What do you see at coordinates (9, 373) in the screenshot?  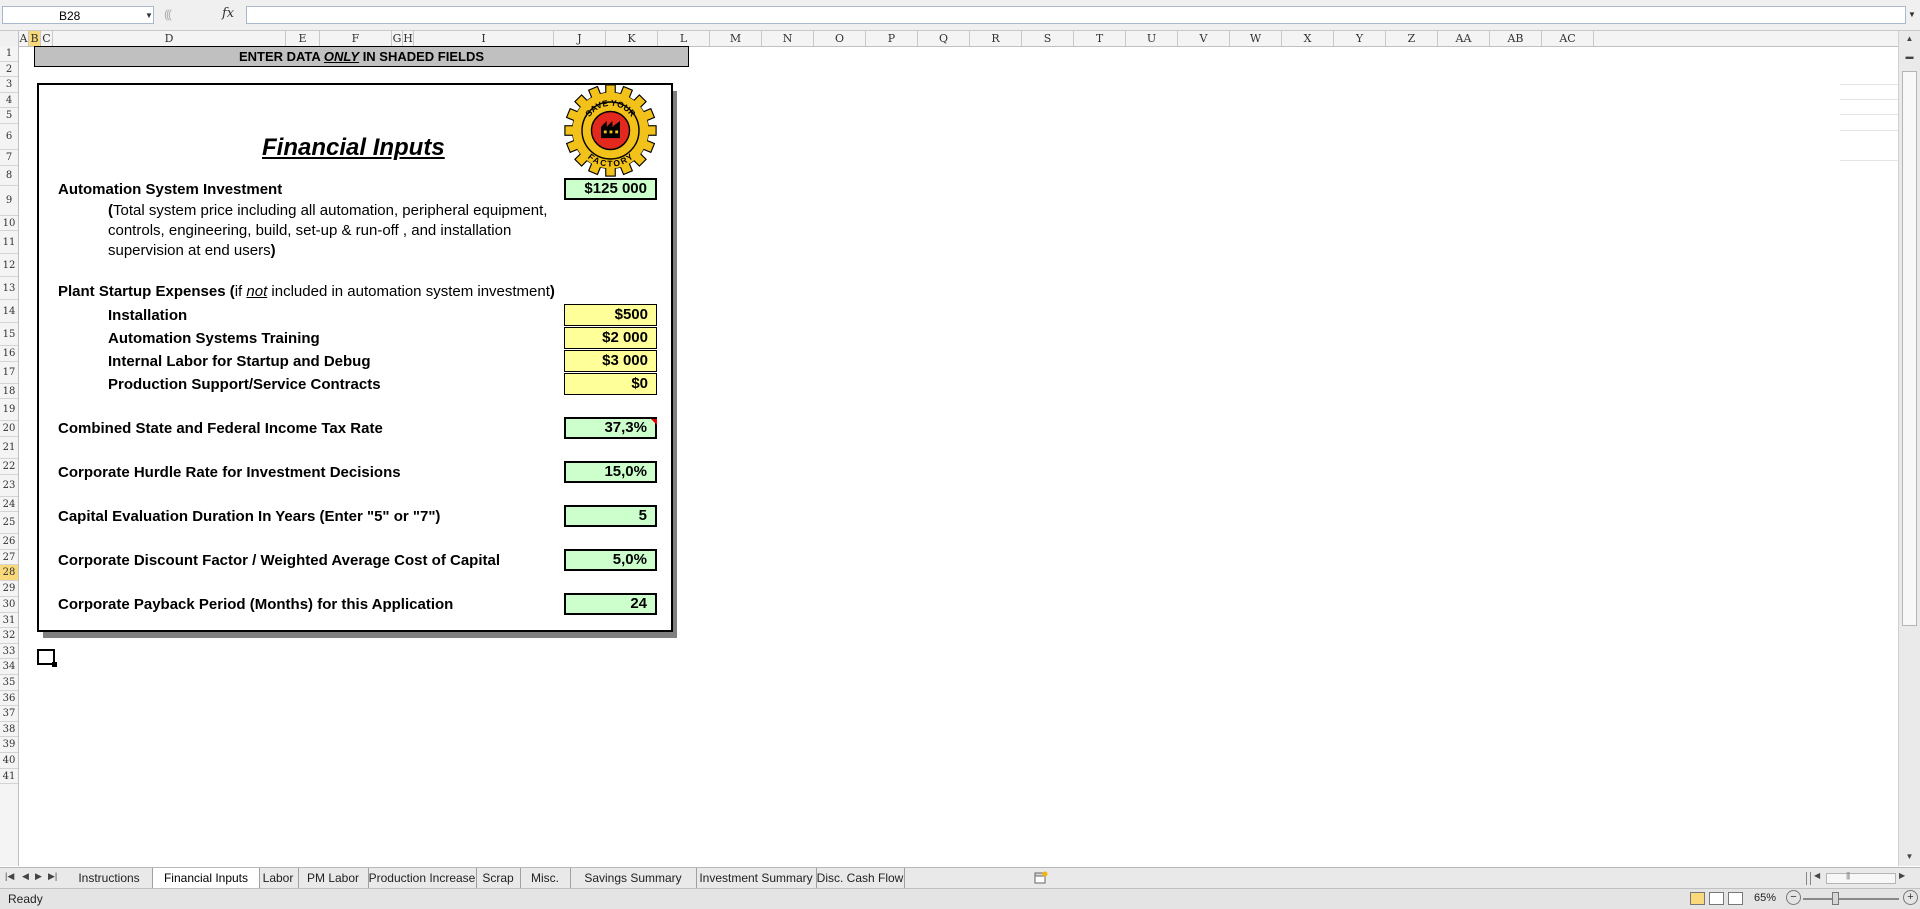 I see `row-header: 17` at bounding box center [9, 373].